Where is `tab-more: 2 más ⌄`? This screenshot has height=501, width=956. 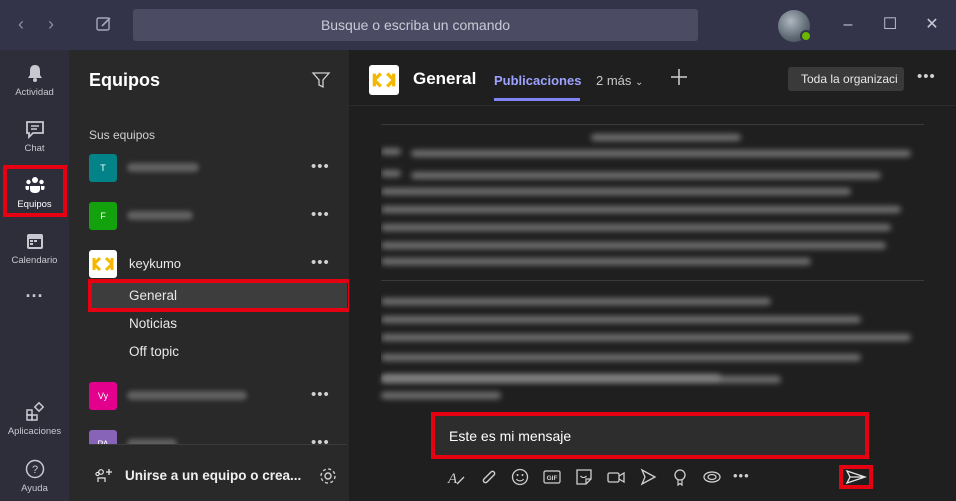 tab-more: 2 más ⌄ is located at coordinates (619, 80).